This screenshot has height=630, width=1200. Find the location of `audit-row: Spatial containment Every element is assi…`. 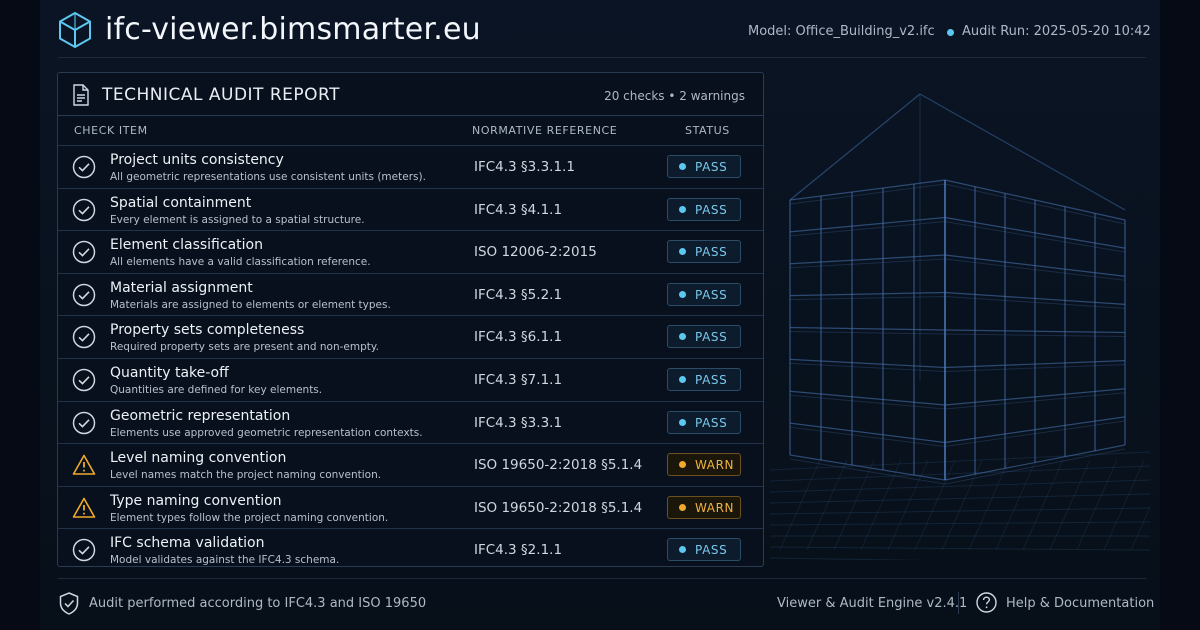

audit-row: Spatial containment Every element is assi… is located at coordinates (410, 209).